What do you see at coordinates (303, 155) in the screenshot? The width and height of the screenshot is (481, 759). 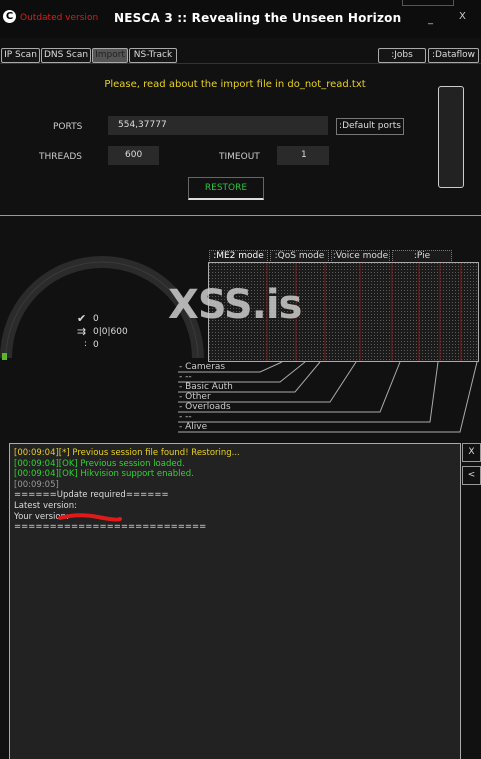 I see `timeout-input: 1` at bounding box center [303, 155].